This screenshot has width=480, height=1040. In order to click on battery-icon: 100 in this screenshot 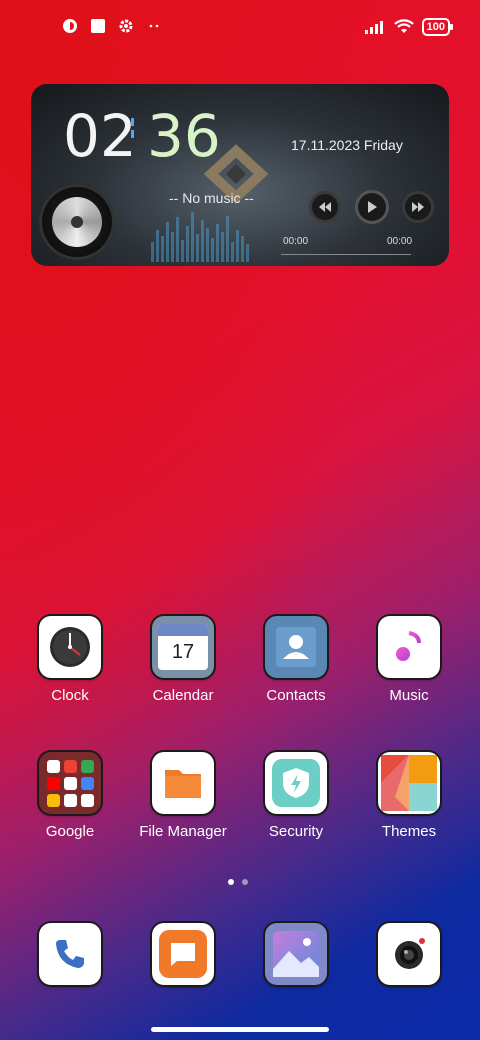, I will do `click(437, 27)`.